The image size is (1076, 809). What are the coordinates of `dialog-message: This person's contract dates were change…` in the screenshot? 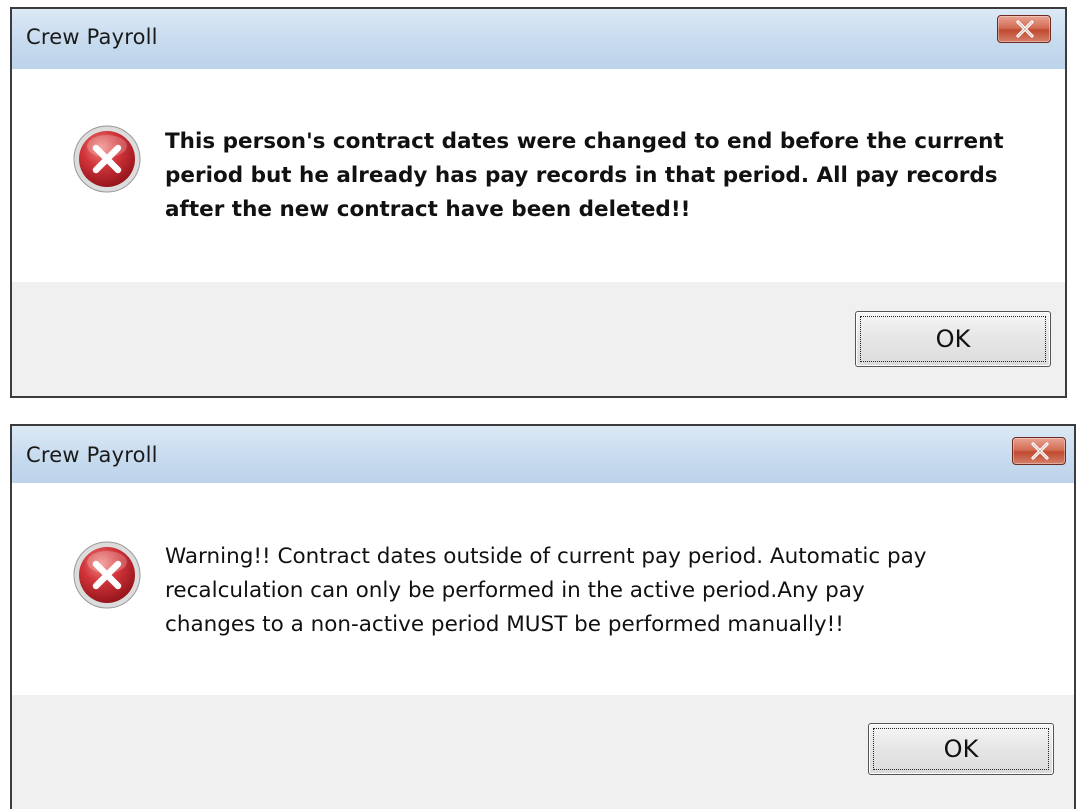 It's located at (584, 175).